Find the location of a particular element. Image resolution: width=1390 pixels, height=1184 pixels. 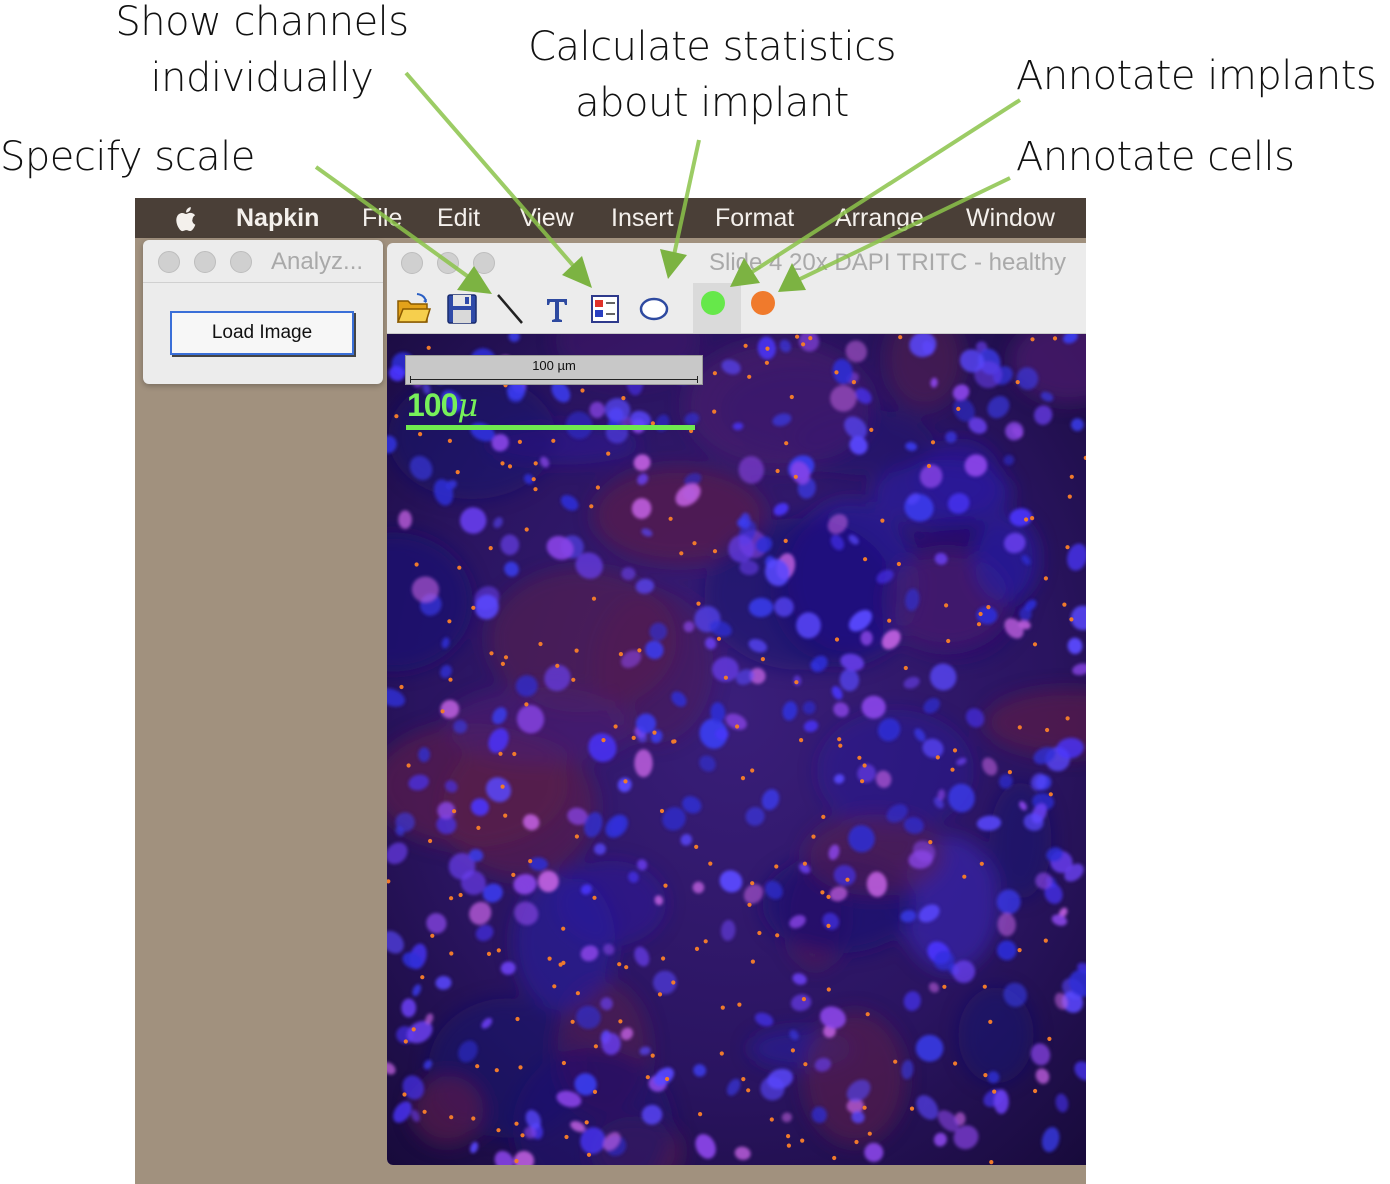

channels-icon is located at coordinates (605, 309).